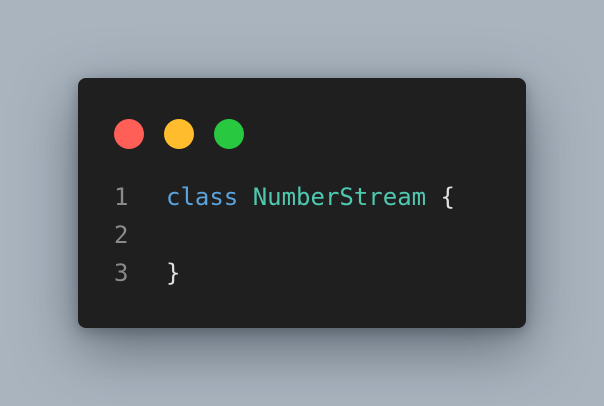 This screenshot has height=406, width=604. Describe the element at coordinates (447, 197) in the screenshot. I see `brace-open-token: {` at that location.